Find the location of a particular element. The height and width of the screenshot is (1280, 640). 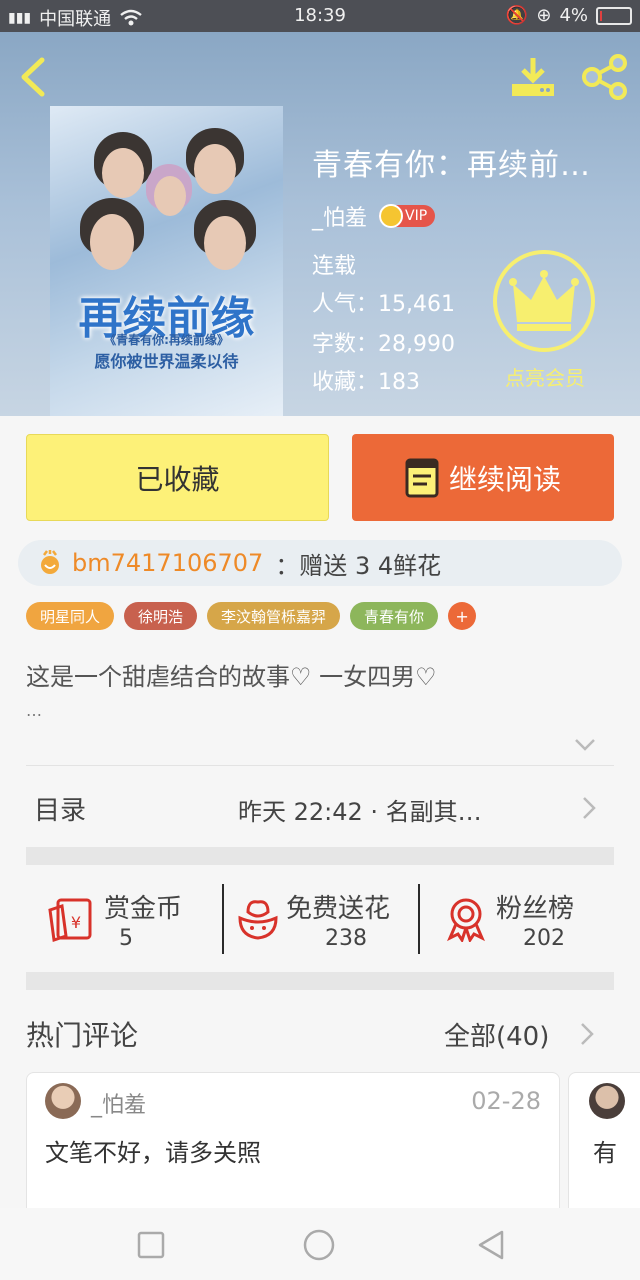

favorited-label: 已收藏 is located at coordinates (177, 479).